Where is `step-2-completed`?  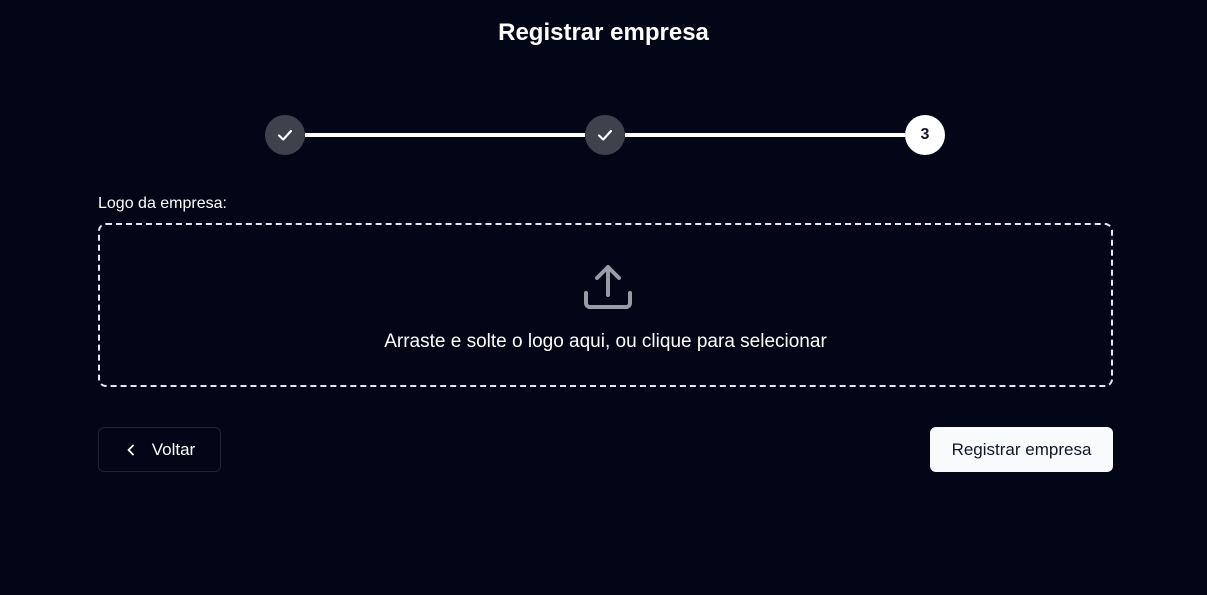
step-2-completed is located at coordinates (605, 135).